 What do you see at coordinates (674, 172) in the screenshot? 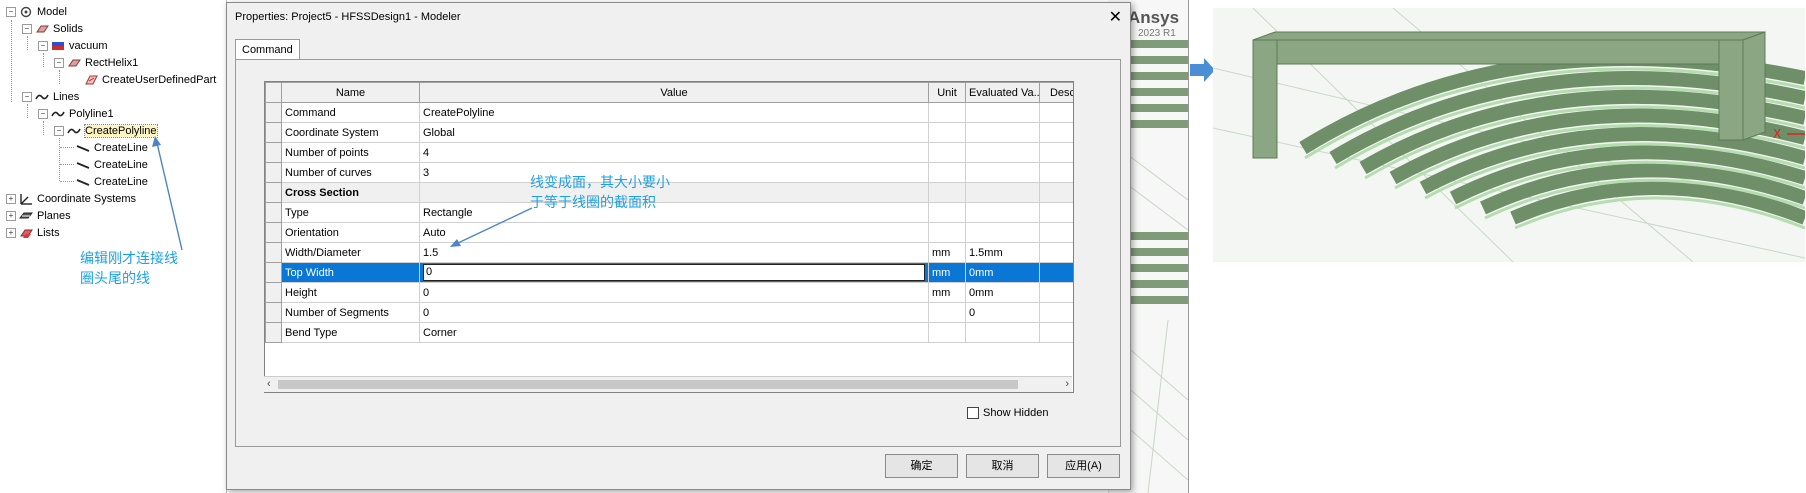
I see `property-value: 3` at bounding box center [674, 172].